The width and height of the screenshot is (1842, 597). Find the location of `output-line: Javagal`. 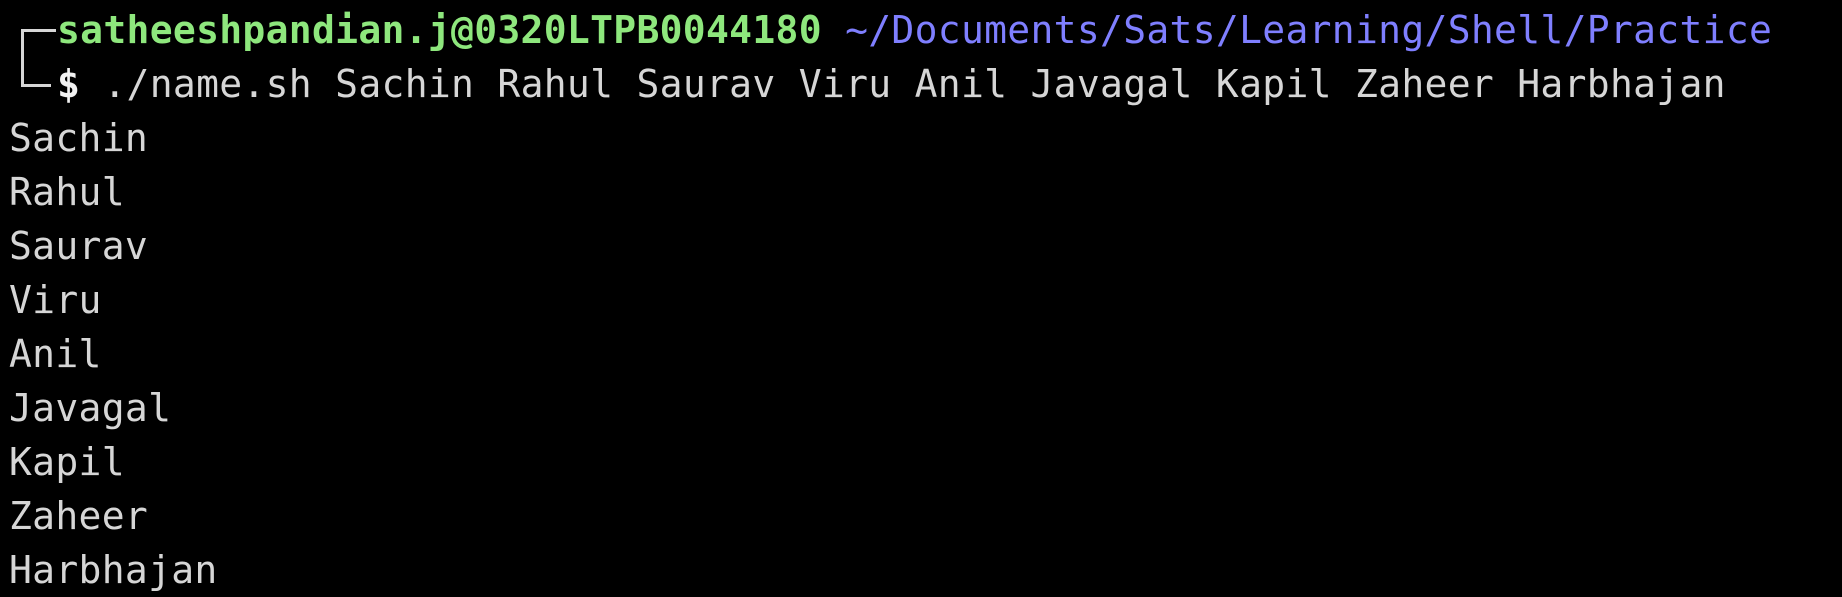

output-line: Javagal is located at coordinates (90, 408).